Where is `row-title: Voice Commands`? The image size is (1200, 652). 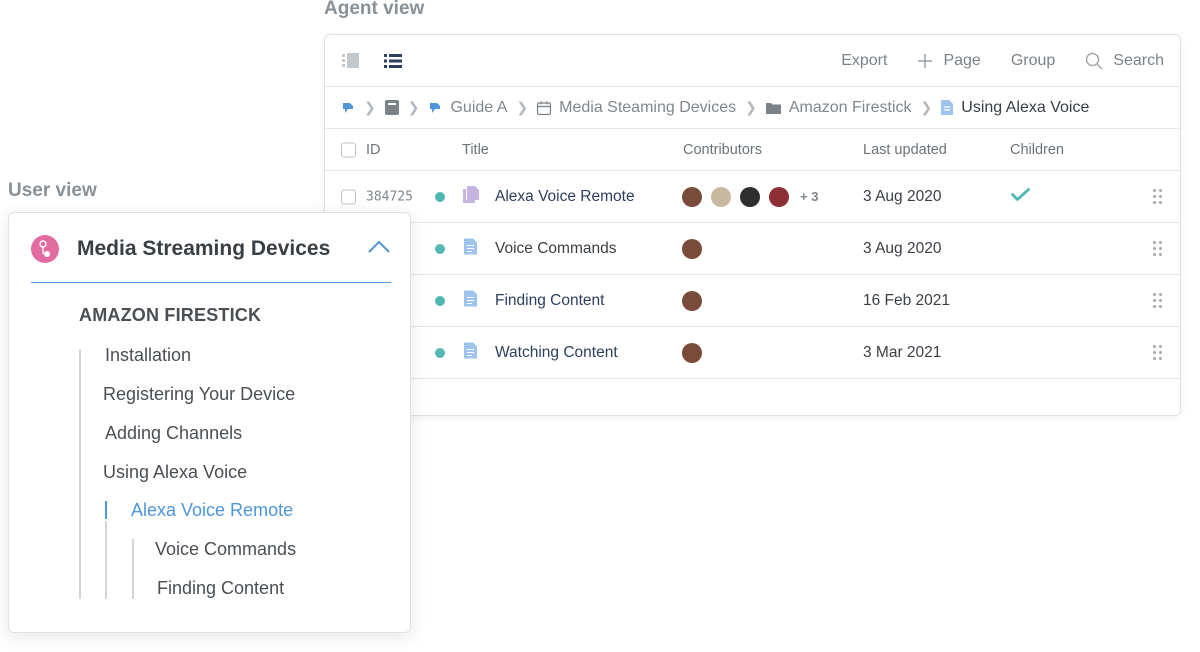 row-title: Voice Commands is located at coordinates (555, 249).